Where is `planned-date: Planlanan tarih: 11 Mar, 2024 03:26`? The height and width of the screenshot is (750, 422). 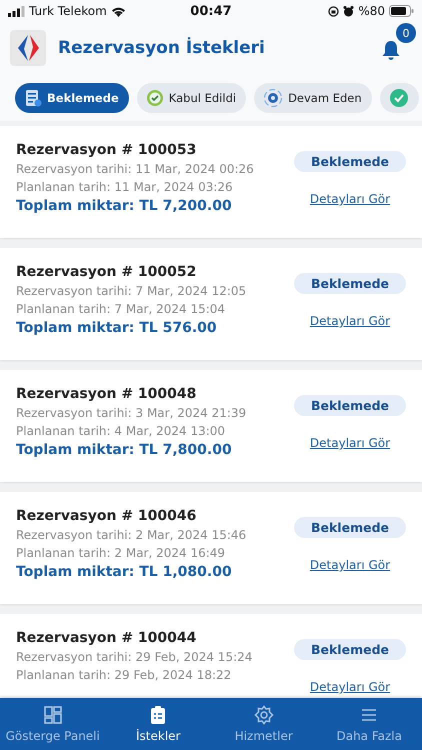 planned-date: Planlanan tarih: 11 Mar, 2024 03:26 is located at coordinates (125, 187).